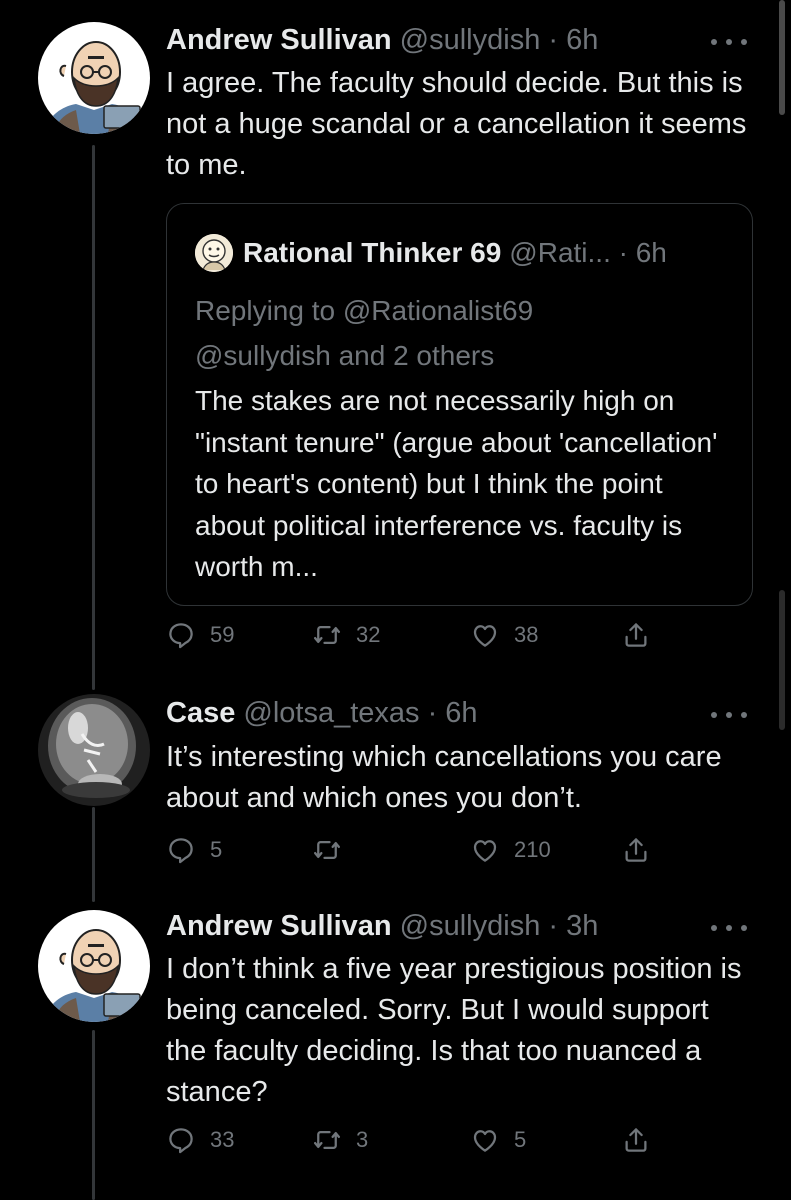 The image size is (791, 1200). Describe the element at coordinates (222, 1139) in the screenshot. I see `reply-count: 33` at that location.